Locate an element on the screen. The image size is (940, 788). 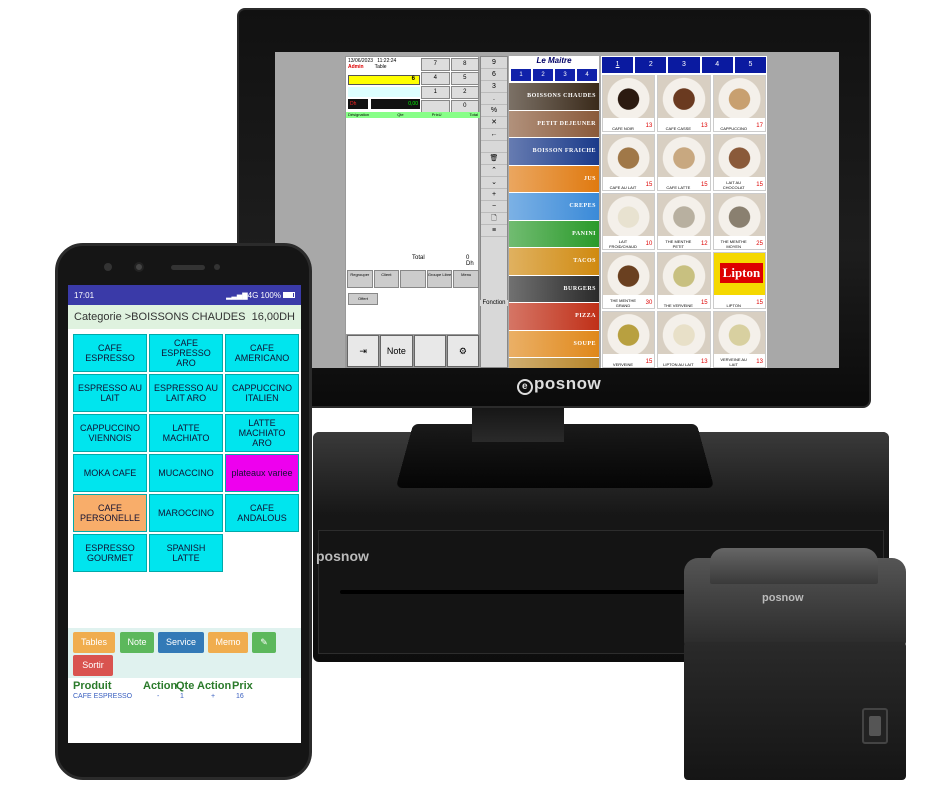
phone-product-button: ESPRESSO AU LAIT ARO is located at coordinates (186, 393).